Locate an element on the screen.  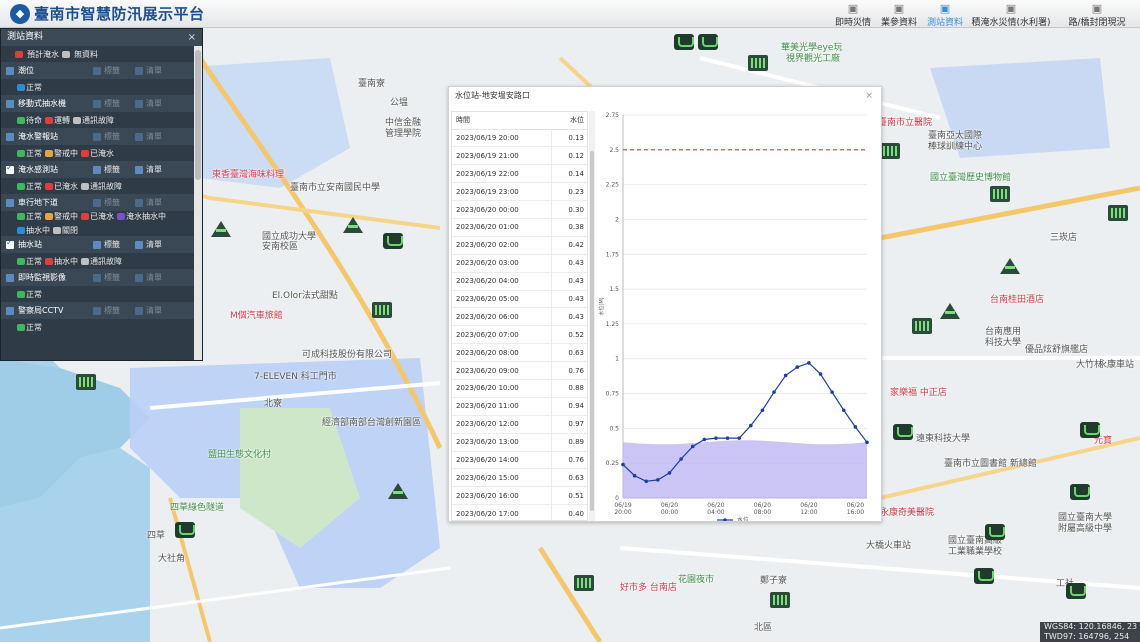
table-row: 2023/06/20 03:00 0.43 is located at coordinates (519, 263).